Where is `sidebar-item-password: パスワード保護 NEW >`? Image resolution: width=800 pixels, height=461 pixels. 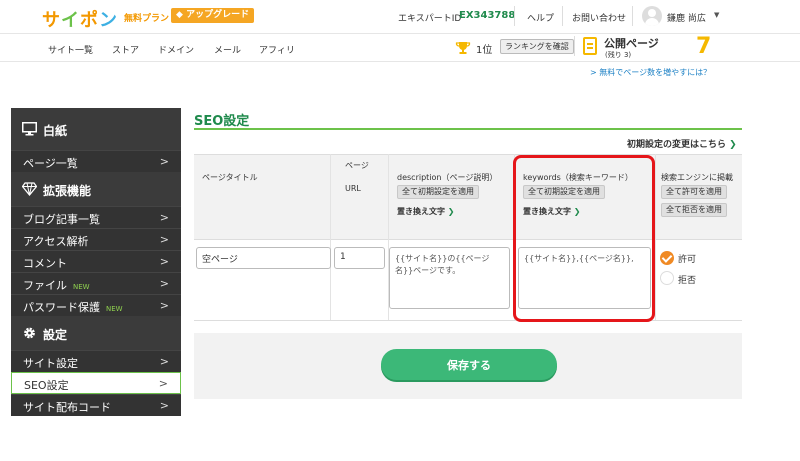
sidebar-item-password: パスワード保護 NEW > is located at coordinates (96, 305).